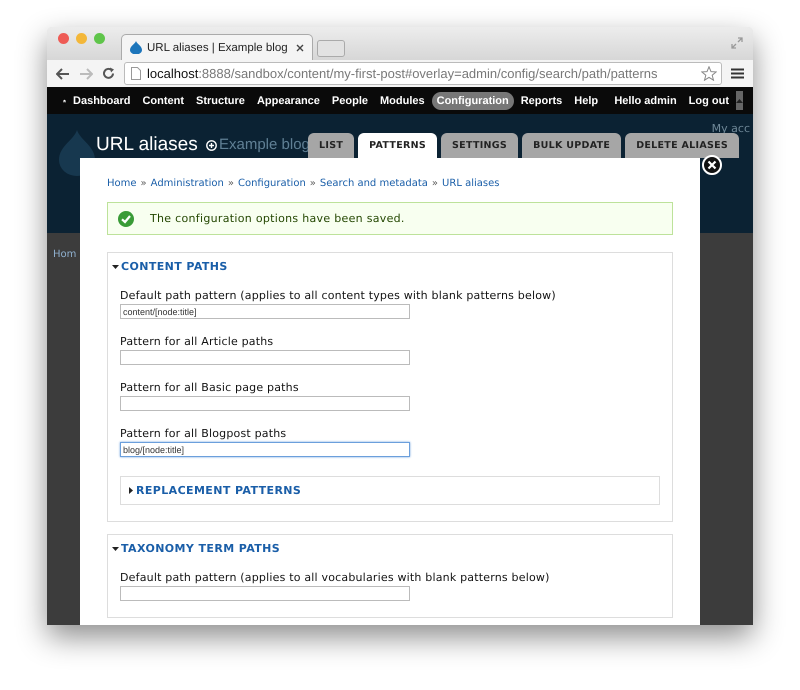  What do you see at coordinates (204, 433) in the screenshot?
I see `field-label: Pattern for all Blogpost paths` at bounding box center [204, 433].